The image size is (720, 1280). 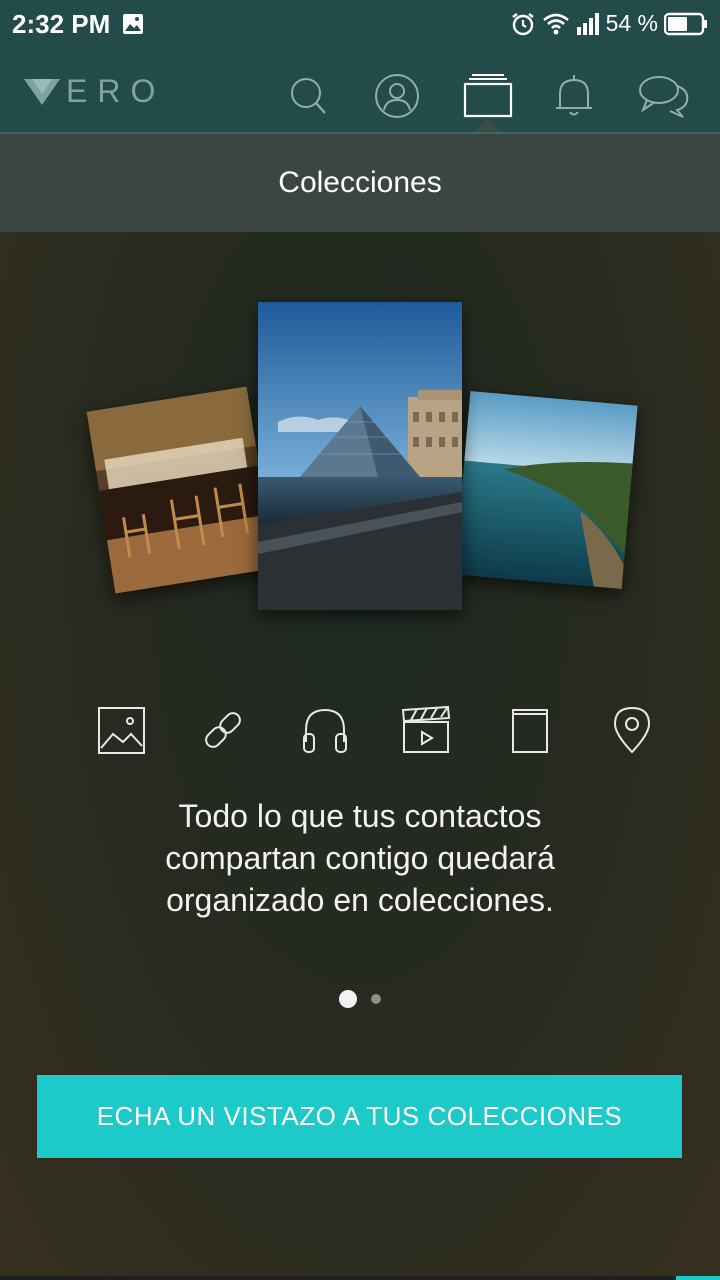 What do you see at coordinates (522, 23) in the screenshot?
I see `alarm-icon` at bounding box center [522, 23].